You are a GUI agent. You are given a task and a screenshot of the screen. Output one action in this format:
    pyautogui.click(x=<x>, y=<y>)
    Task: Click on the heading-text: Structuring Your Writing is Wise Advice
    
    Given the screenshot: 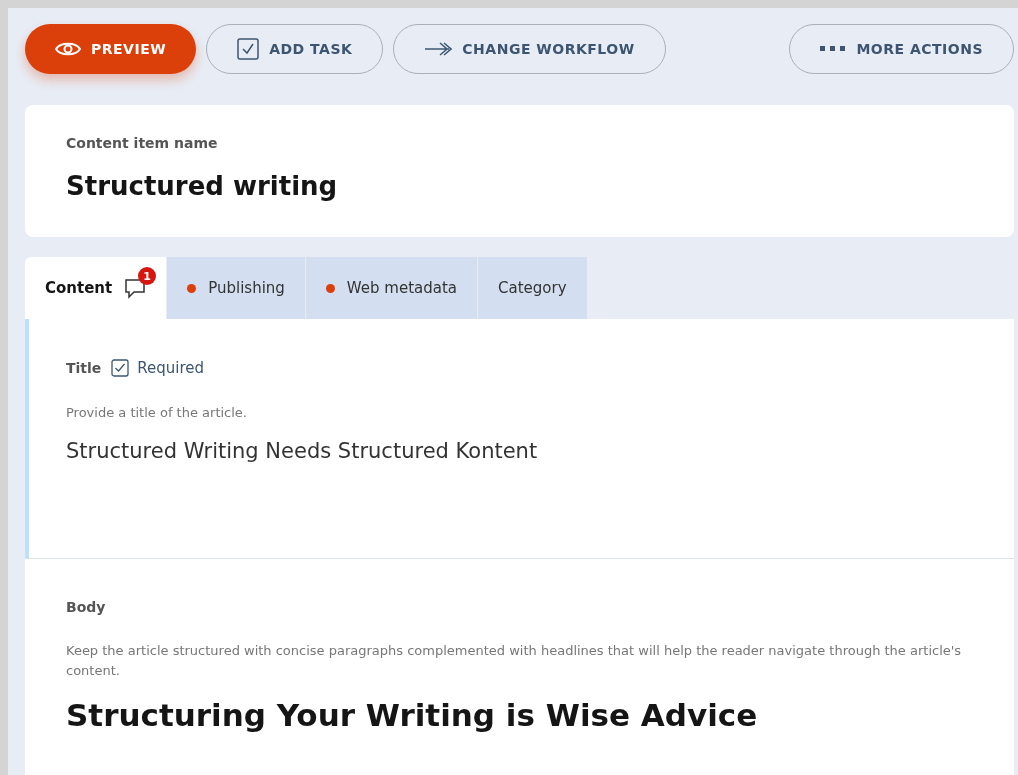 What is the action you would take?
    pyautogui.click(x=520, y=715)
    